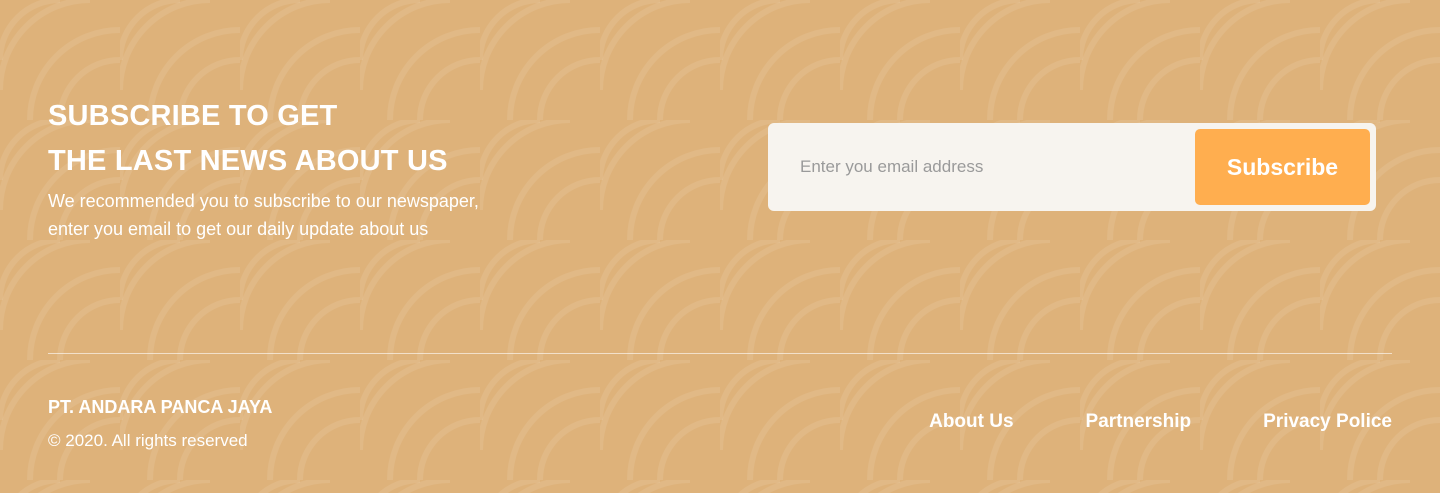 The width and height of the screenshot is (1440, 493). What do you see at coordinates (984, 167) in the screenshot?
I see `email-input` at bounding box center [984, 167].